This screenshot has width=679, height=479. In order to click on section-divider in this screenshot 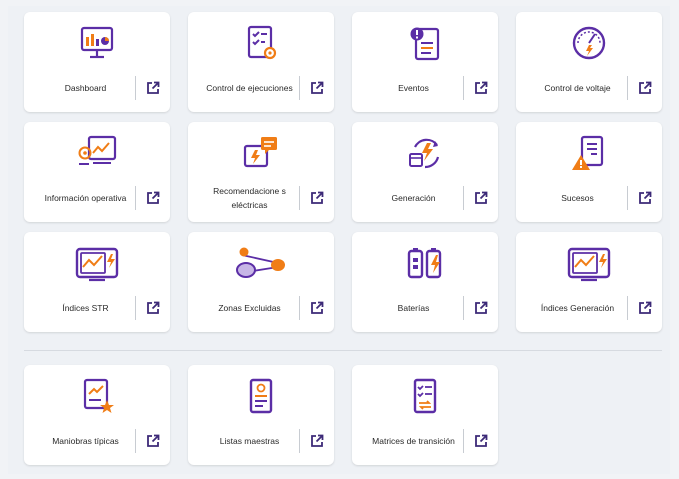, I will do `click(343, 350)`.